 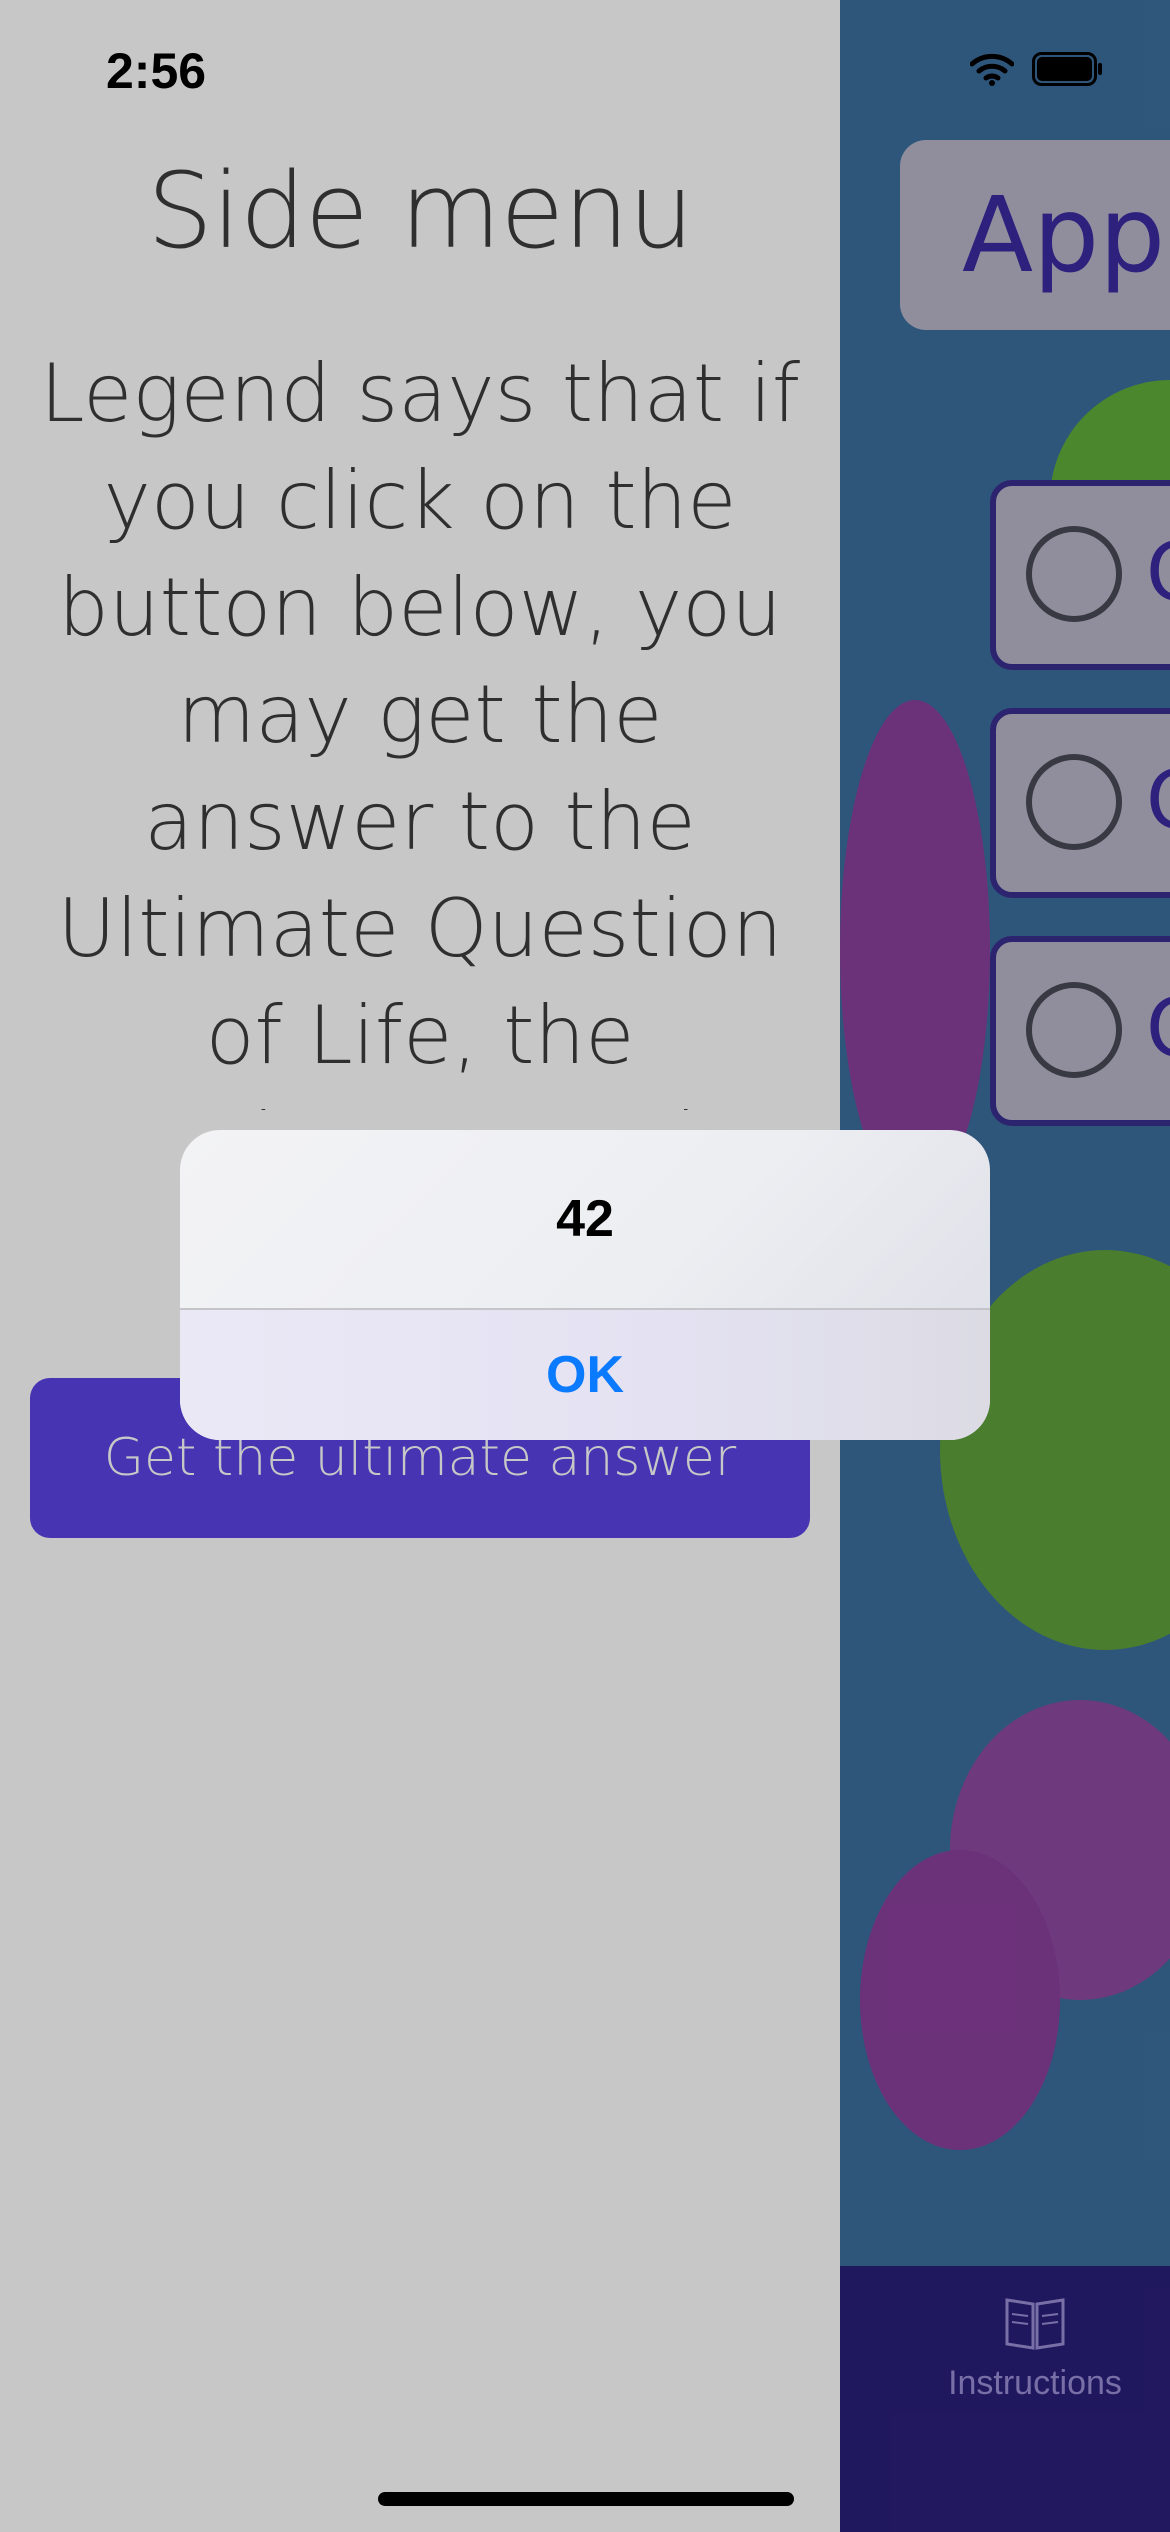 What do you see at coordinates (585, 1375) in the screenshot?
I see `alert-ok-button: OK` at bounding box center [585, 1375].